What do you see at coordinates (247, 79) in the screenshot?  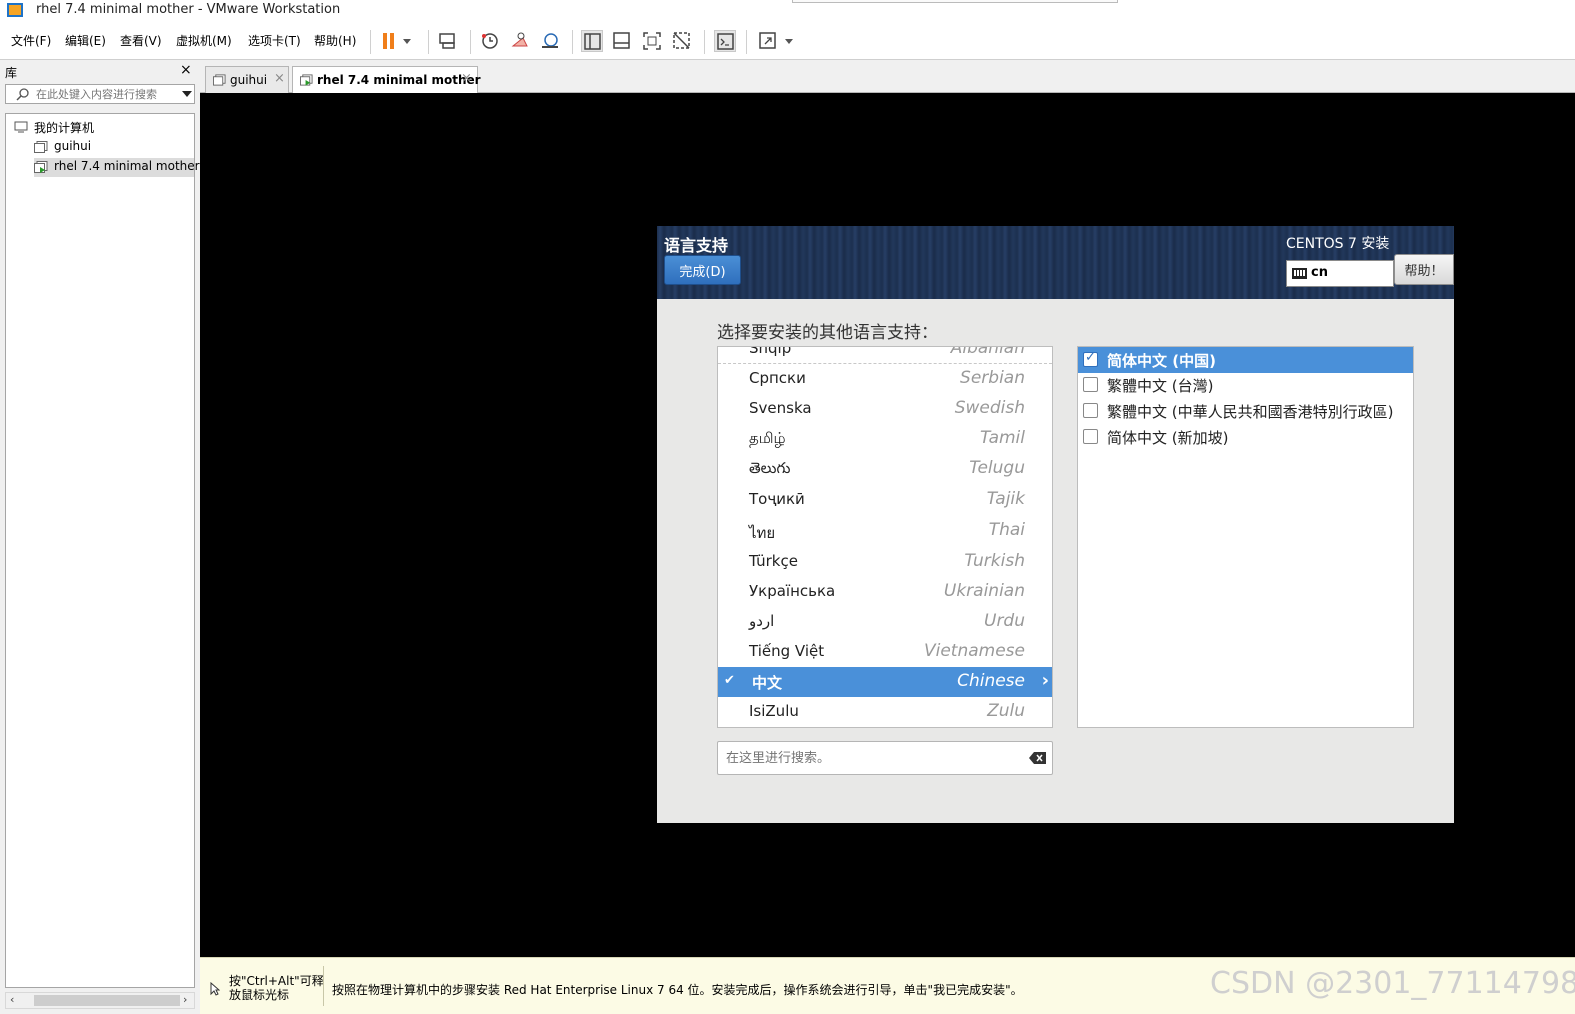 I see `tab-guihui: guihui ×` at bounding box center [247, 79].